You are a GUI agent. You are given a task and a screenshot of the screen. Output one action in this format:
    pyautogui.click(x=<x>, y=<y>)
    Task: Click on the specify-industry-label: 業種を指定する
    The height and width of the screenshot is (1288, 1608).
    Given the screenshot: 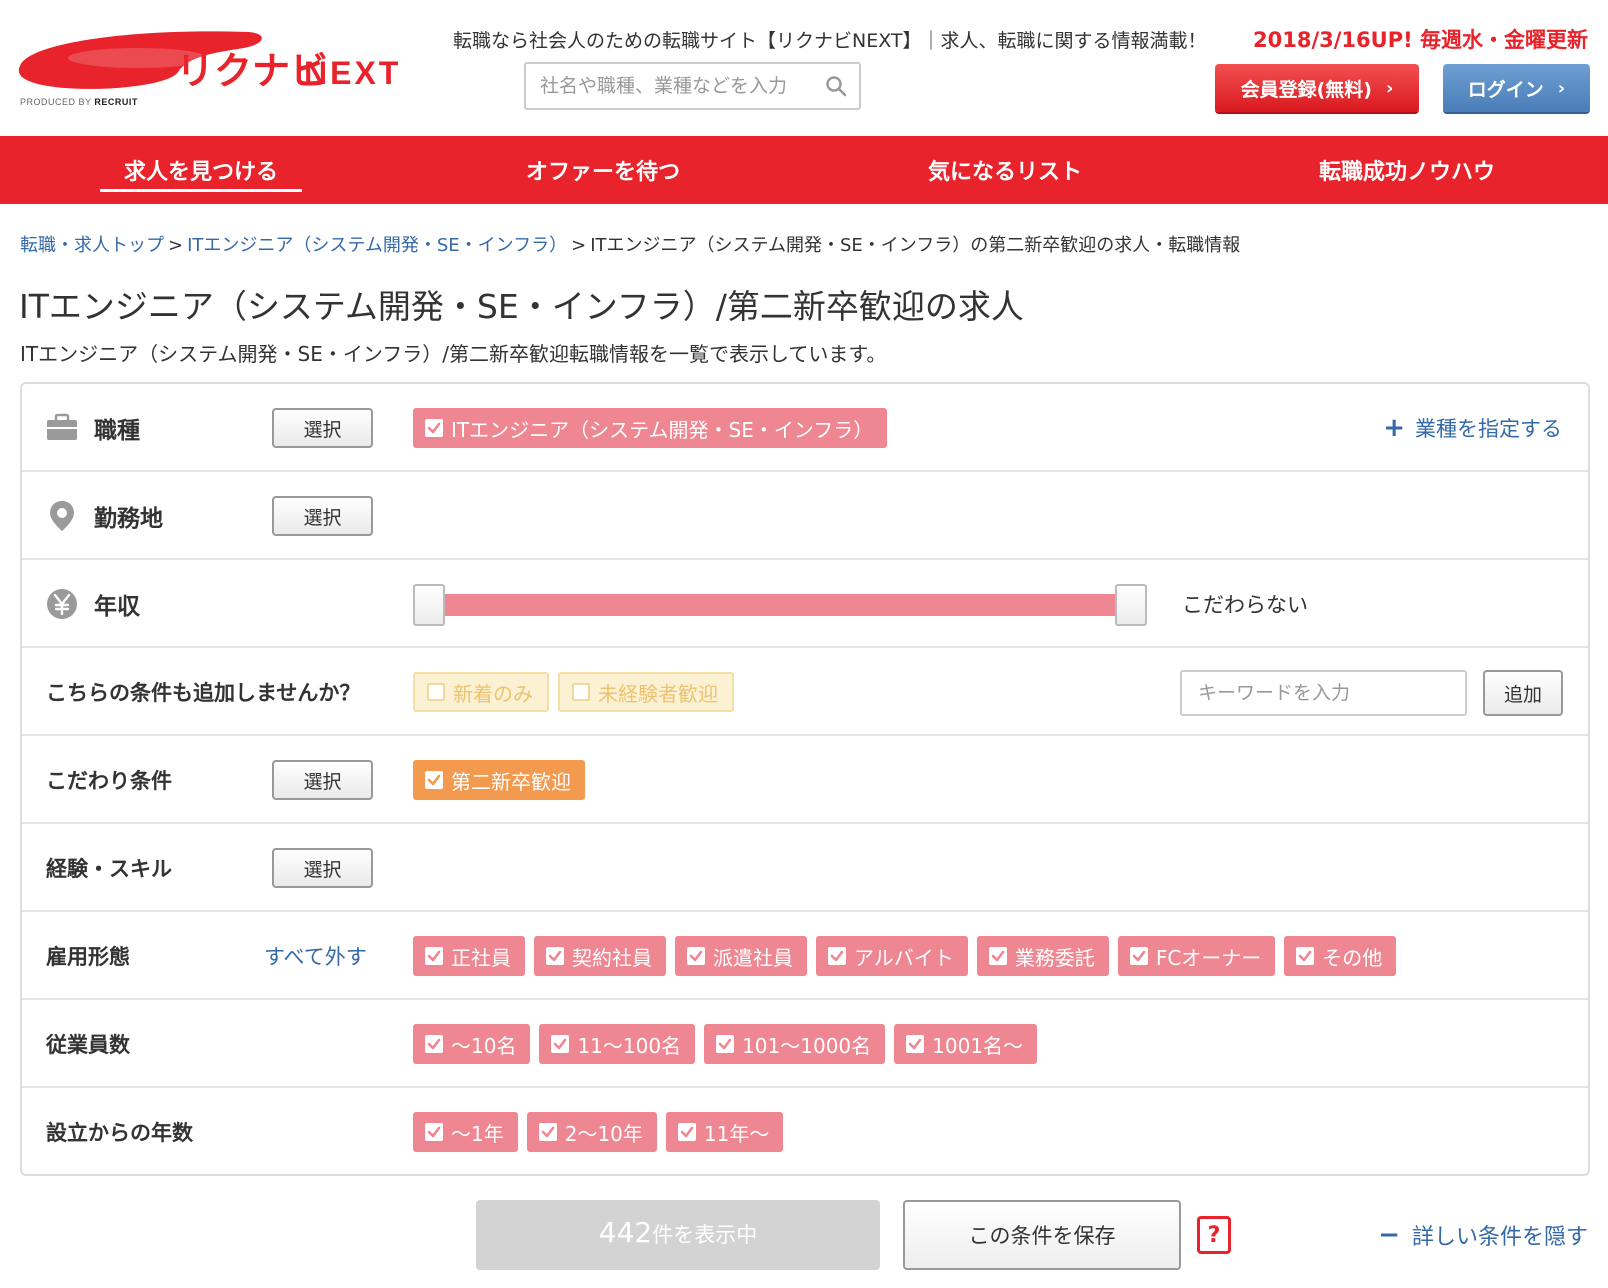 What is the action you would take?
    pyautogui.click(x=1488, y=429)
    